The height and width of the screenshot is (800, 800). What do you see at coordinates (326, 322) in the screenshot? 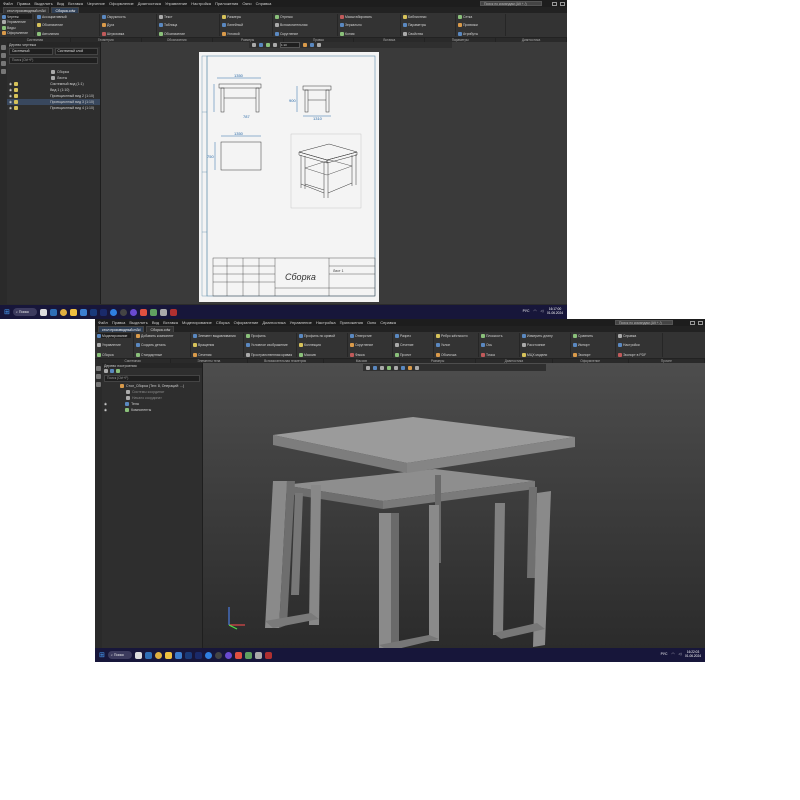
I see `menu-item: Настройка` at bounding box center [326, 322].